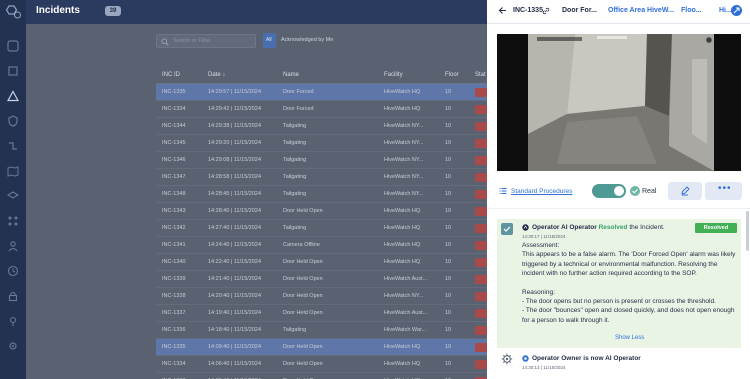  What do you see at coordinates (13, 121) in the screenshot?
I see `shield-icon` at bounding box center [13, 121].